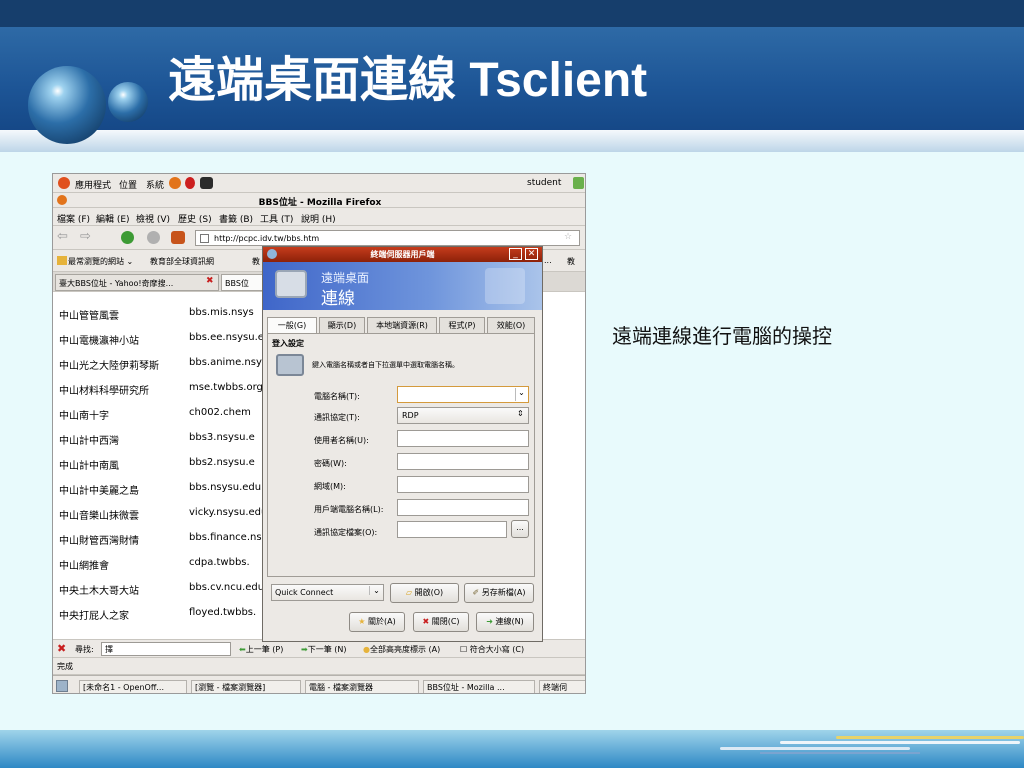  Describe the element at coordinates (100, 261) in the screenshot. I see `bookmark-most-visited: 最常瀏覽的網站 ⌄` at that location.